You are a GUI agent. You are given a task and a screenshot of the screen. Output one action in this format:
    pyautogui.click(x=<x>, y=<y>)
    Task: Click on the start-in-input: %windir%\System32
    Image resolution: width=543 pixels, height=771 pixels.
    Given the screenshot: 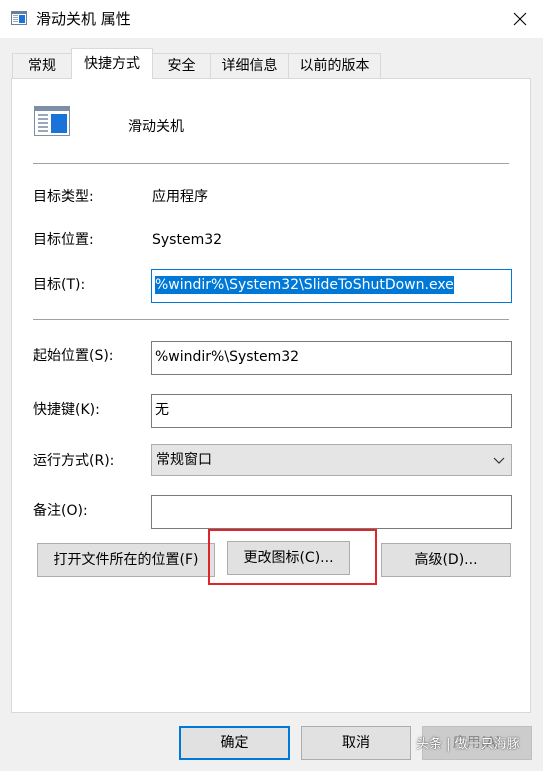 What is the action you would take?
    pyautogui.click(x=331, y=358)
    